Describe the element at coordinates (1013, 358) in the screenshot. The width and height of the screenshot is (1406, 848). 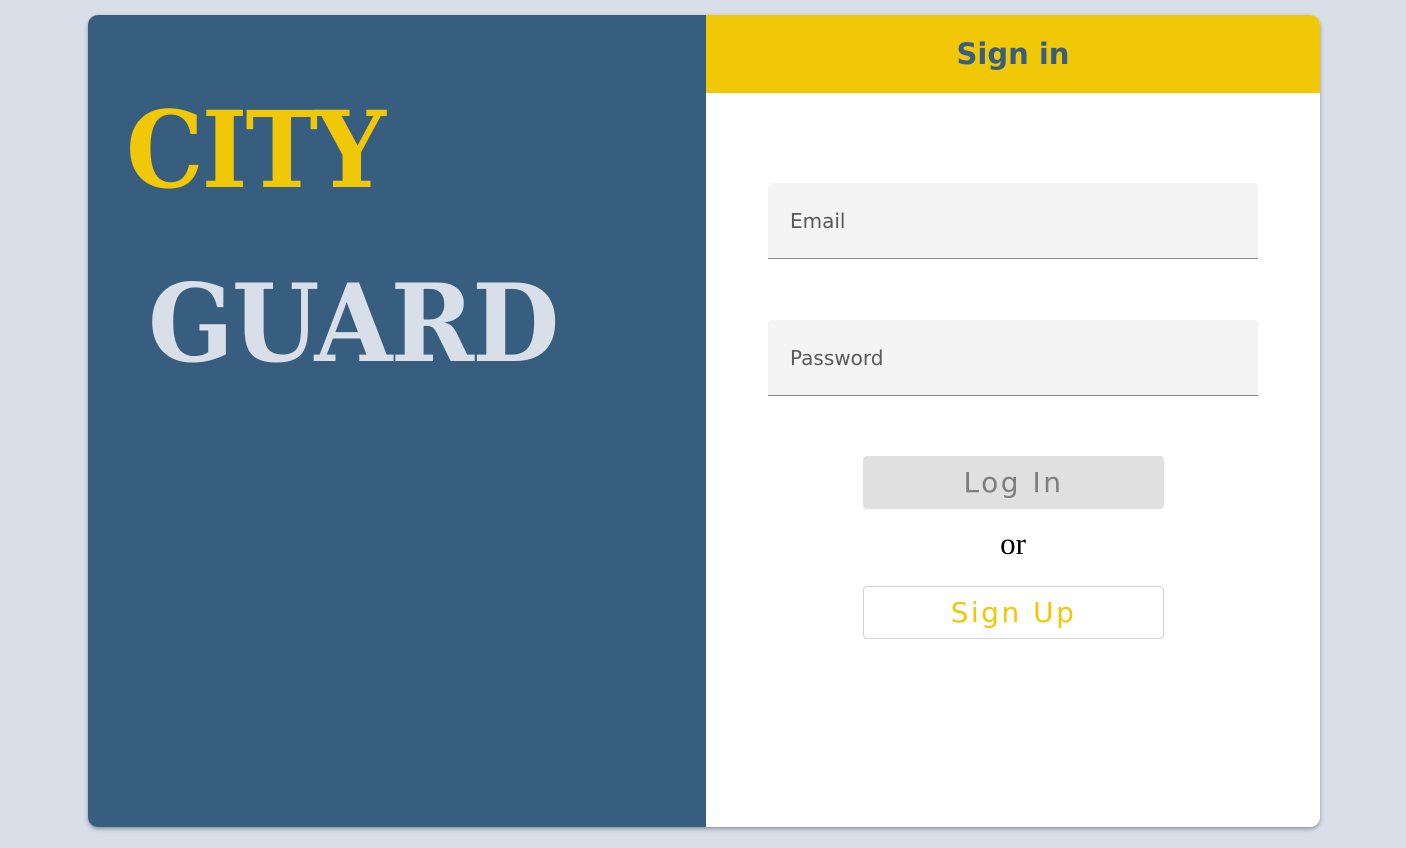
I see `password-field` at that location.